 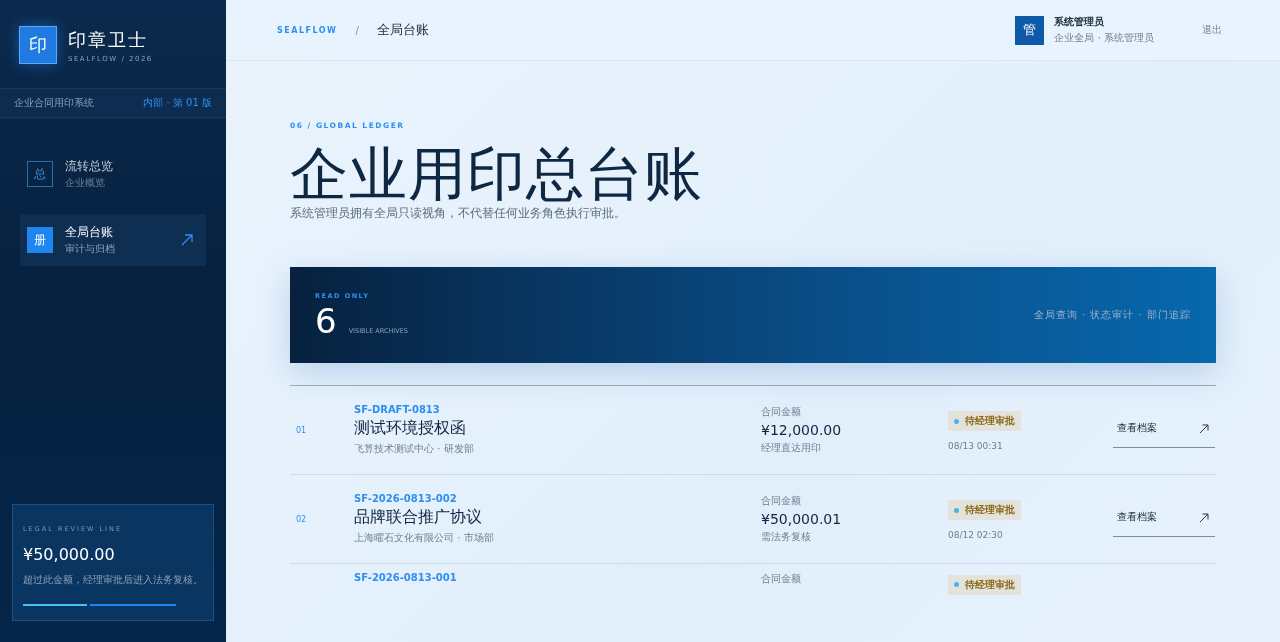 I want to click on logout-button: 退出, so click(x=1212, y=30).